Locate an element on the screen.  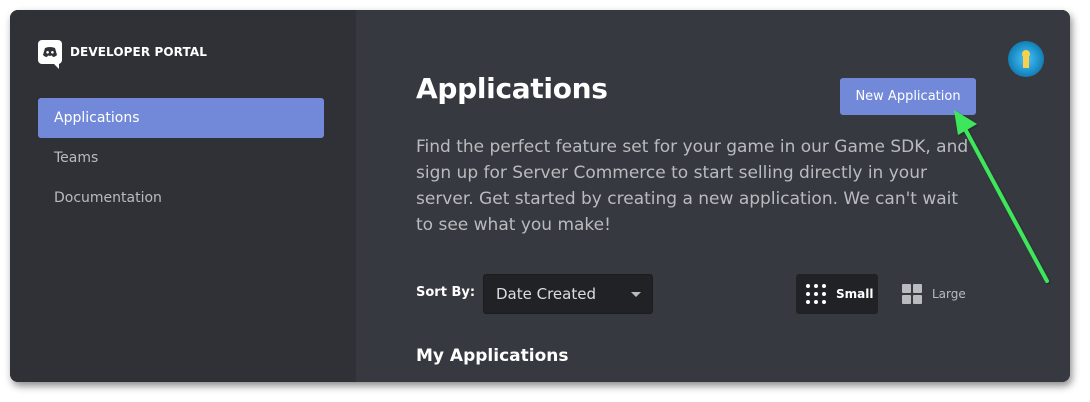
sidebar-nav: Applications Teams Documentation is located at coordinates (181, 158).